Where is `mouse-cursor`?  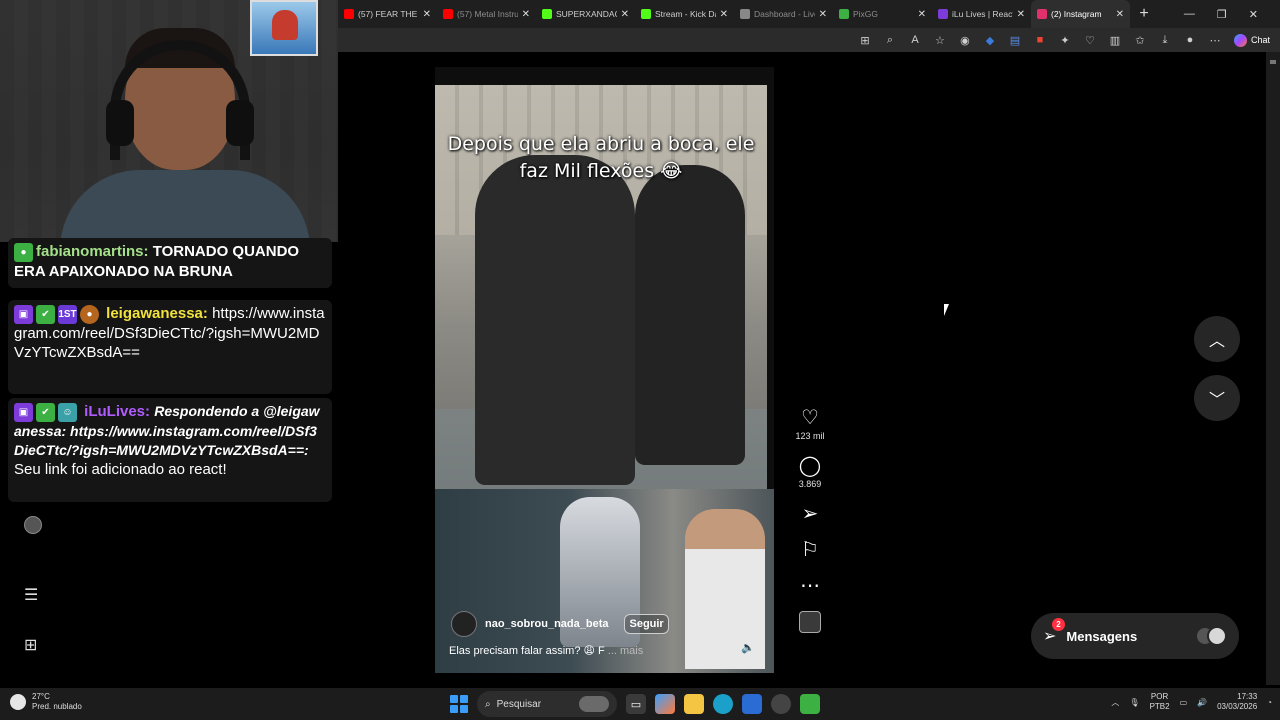
mouse-cursor is located at coordinates (946, 310).